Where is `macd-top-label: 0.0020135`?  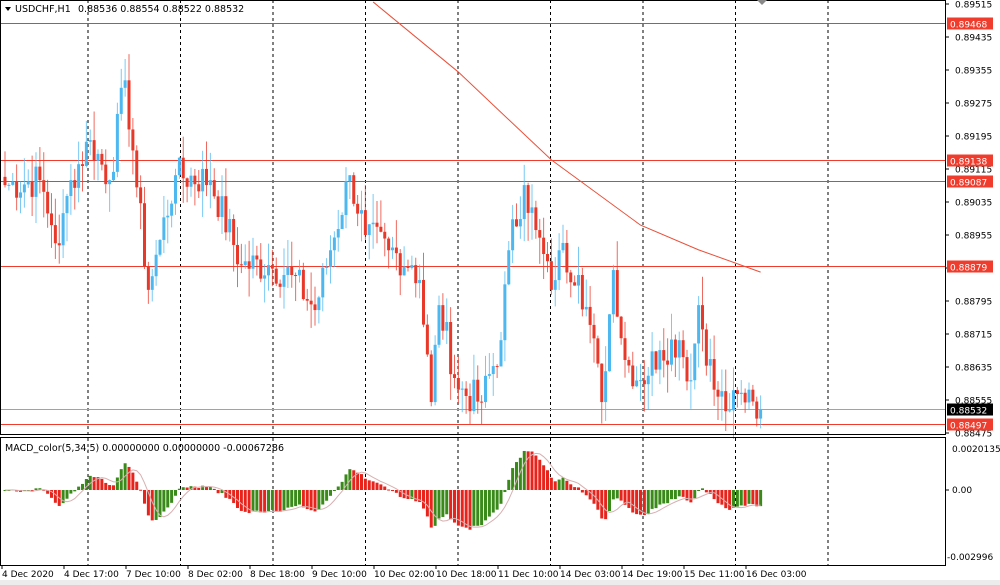 macd-top-label: 0.0020135 is located at coordinates (976, 450).